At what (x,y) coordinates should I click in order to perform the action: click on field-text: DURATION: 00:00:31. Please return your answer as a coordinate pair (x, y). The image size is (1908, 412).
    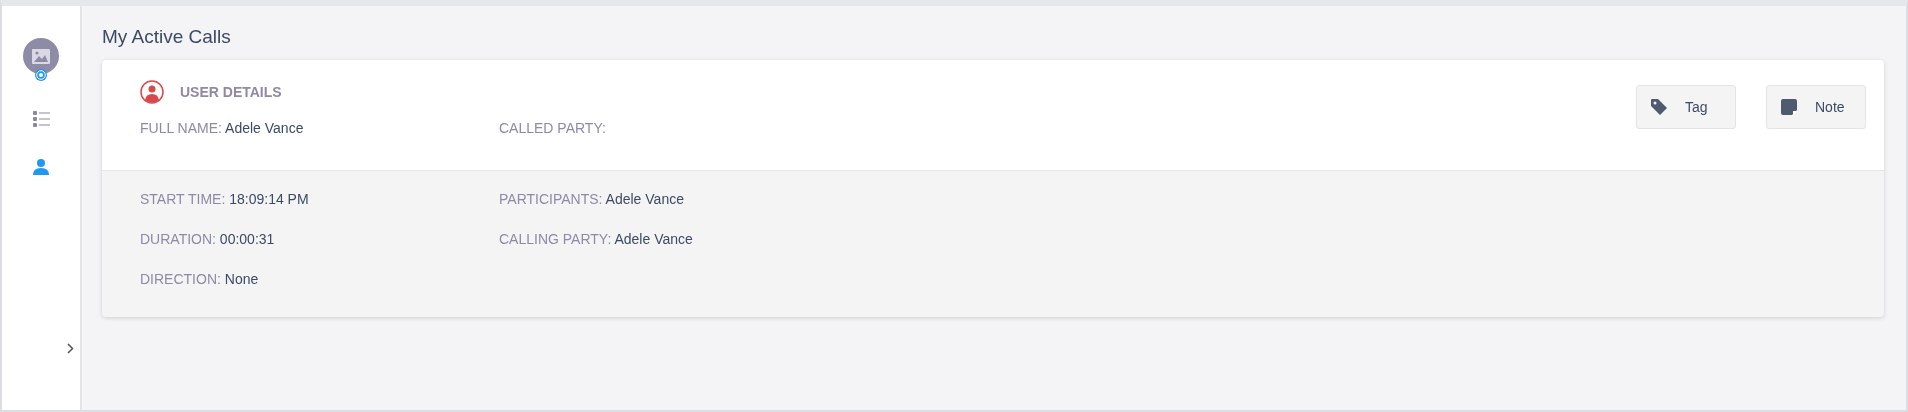
    Looking at the image, I should click on (208, 239).